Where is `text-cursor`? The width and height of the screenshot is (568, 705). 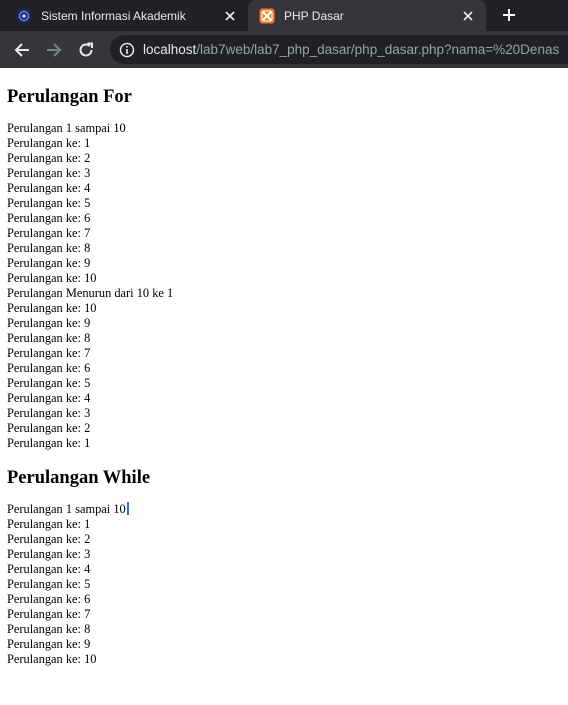
text-cursor is located at coordinates (127, 508).